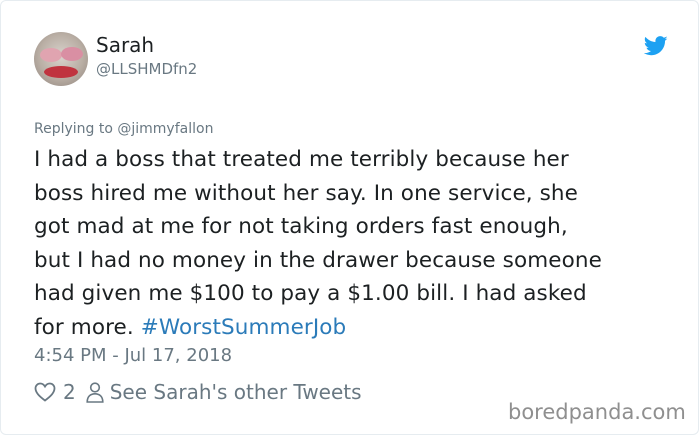  I want to click on reply-context: Replying to @jimmyfallon, so click(123, 129).